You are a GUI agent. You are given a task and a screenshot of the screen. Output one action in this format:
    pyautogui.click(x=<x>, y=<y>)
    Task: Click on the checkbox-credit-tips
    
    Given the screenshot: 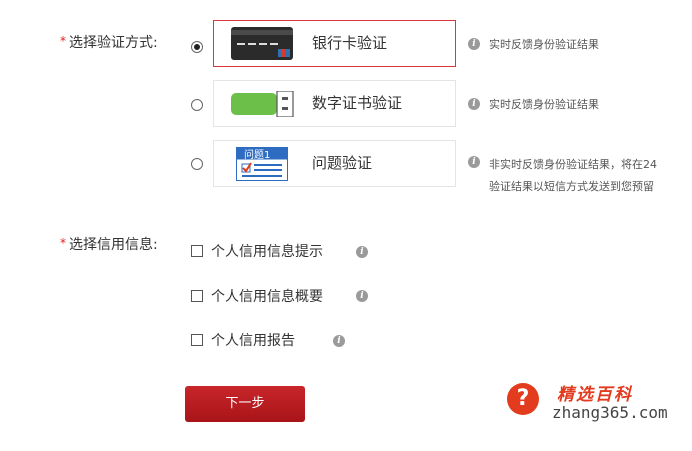 What is the action you would take?
    pyautogui.click(x=197, y=251)
    